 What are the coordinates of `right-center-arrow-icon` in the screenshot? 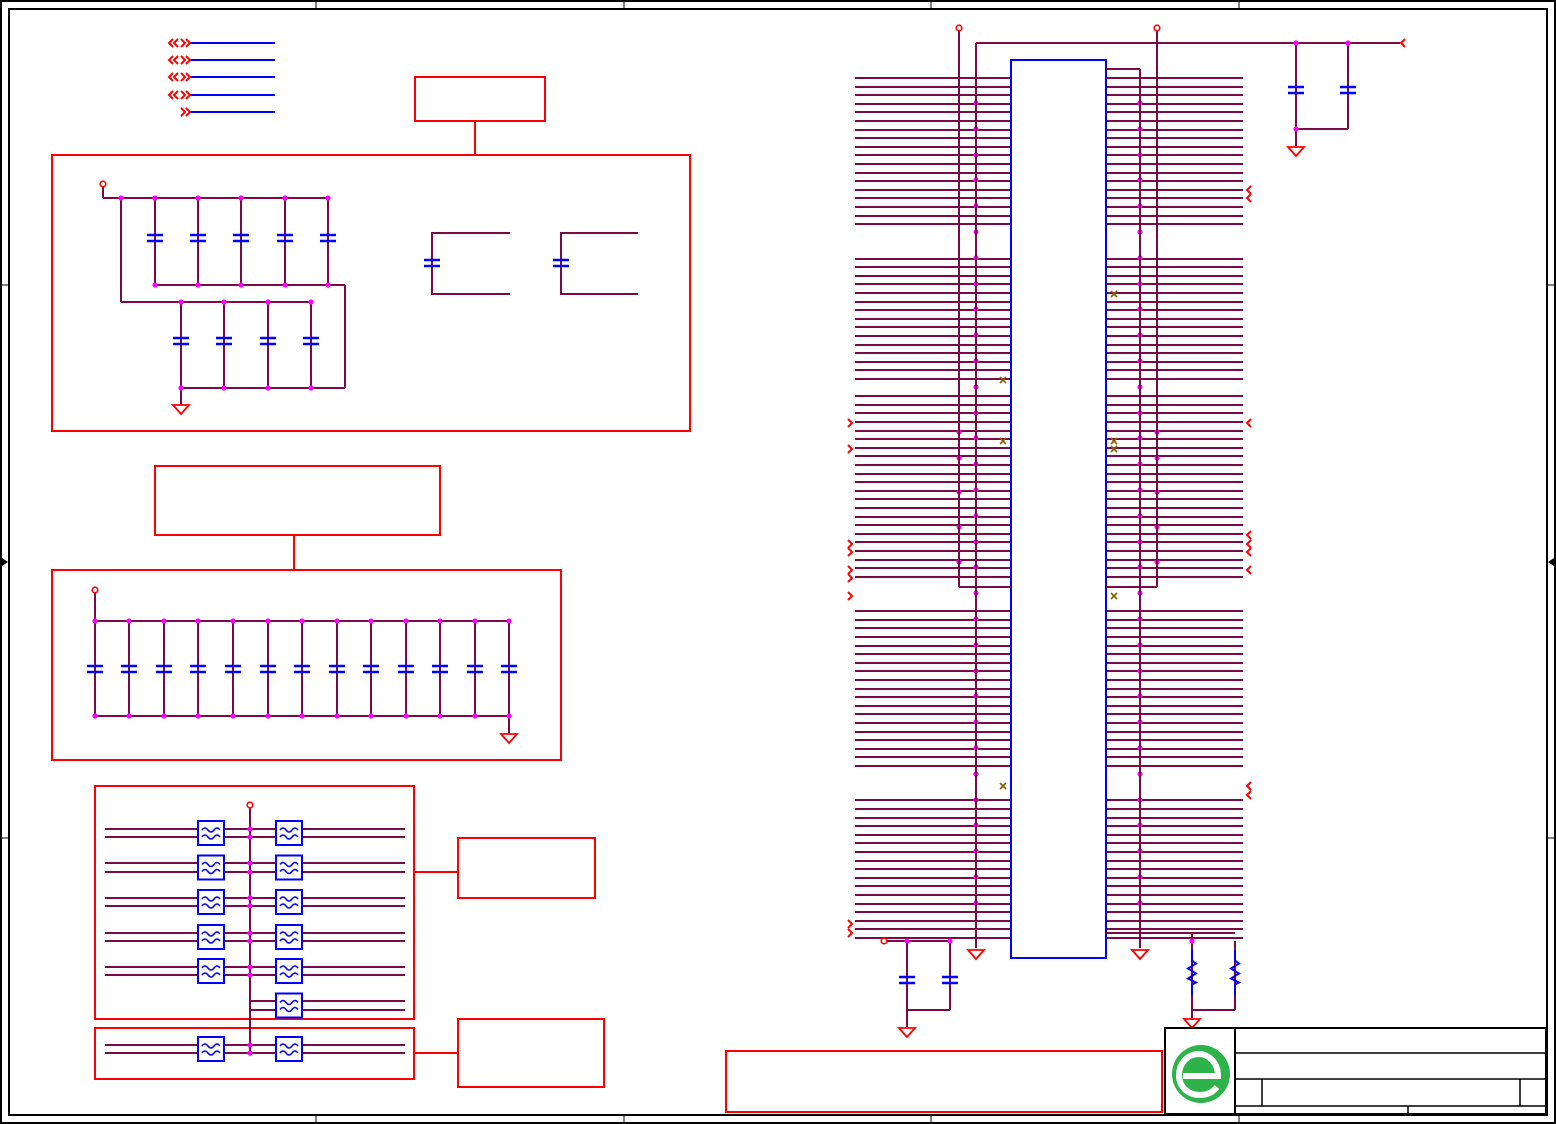 It's located at (1551, 562).